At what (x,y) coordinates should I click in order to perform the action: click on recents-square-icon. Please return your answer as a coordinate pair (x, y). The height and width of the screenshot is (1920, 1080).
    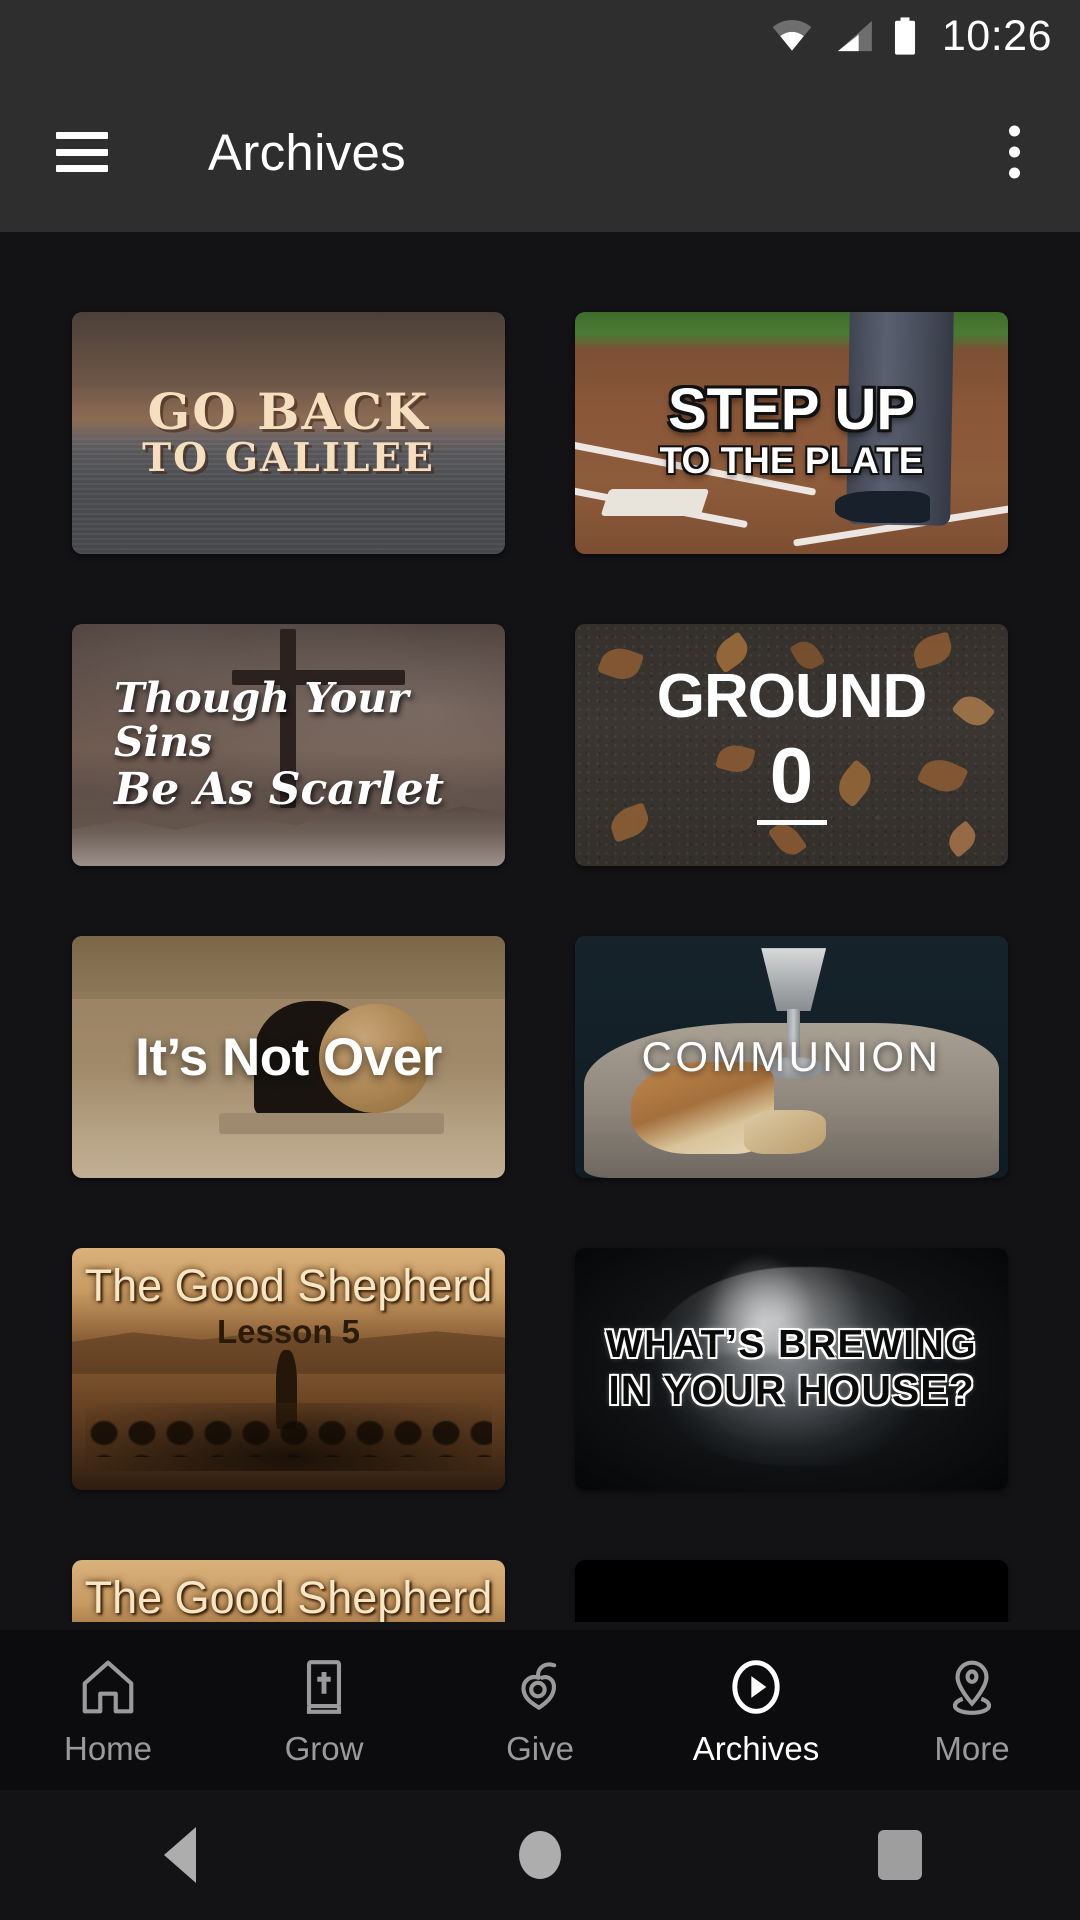
    Looking at the image, I should click on (900, 1855).